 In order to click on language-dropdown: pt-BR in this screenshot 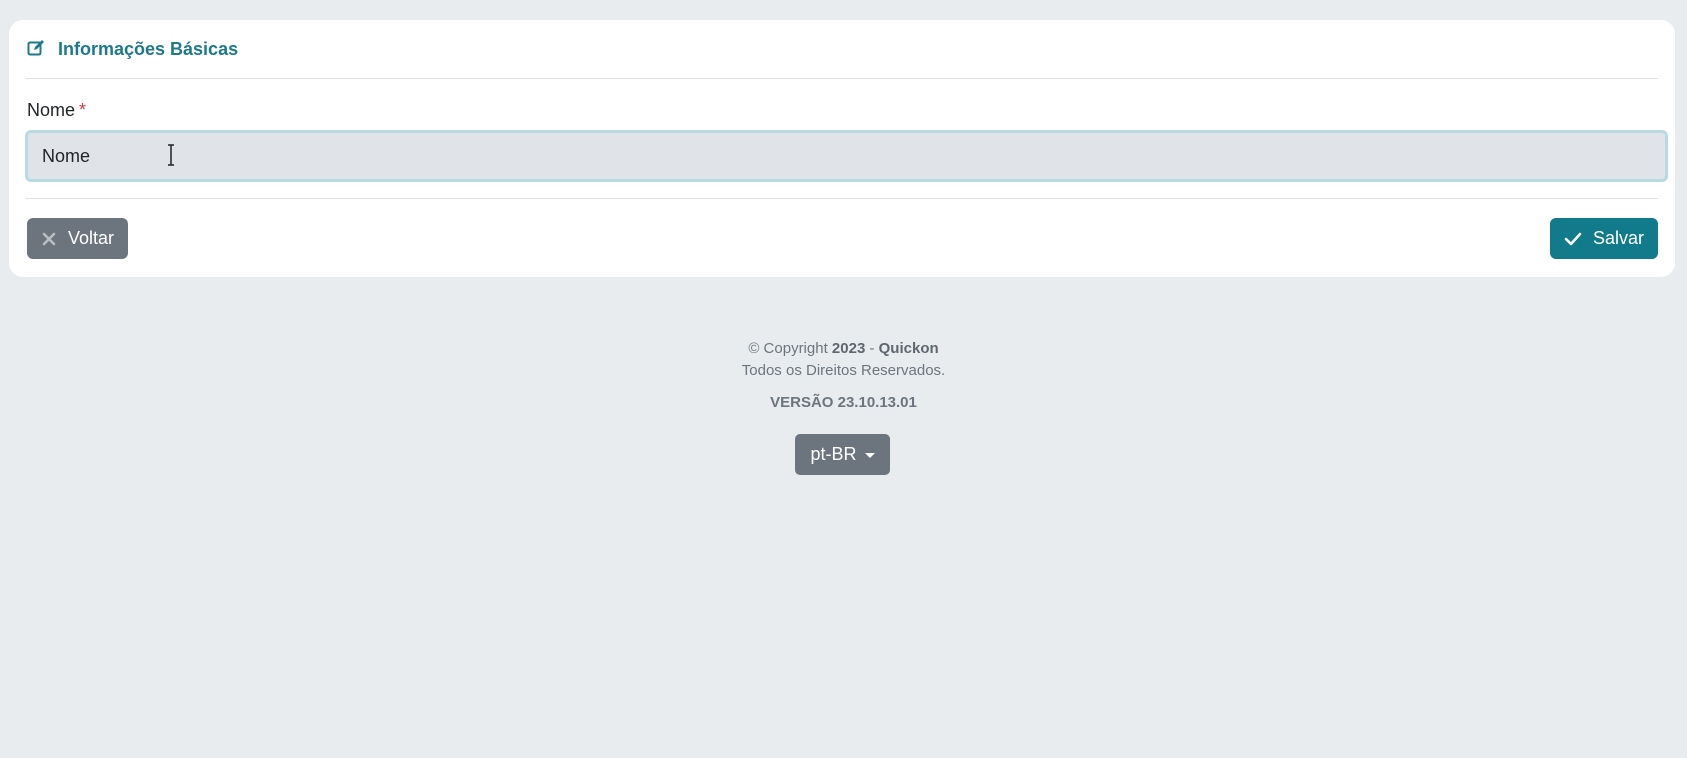, I will do `click(842, 454)`.